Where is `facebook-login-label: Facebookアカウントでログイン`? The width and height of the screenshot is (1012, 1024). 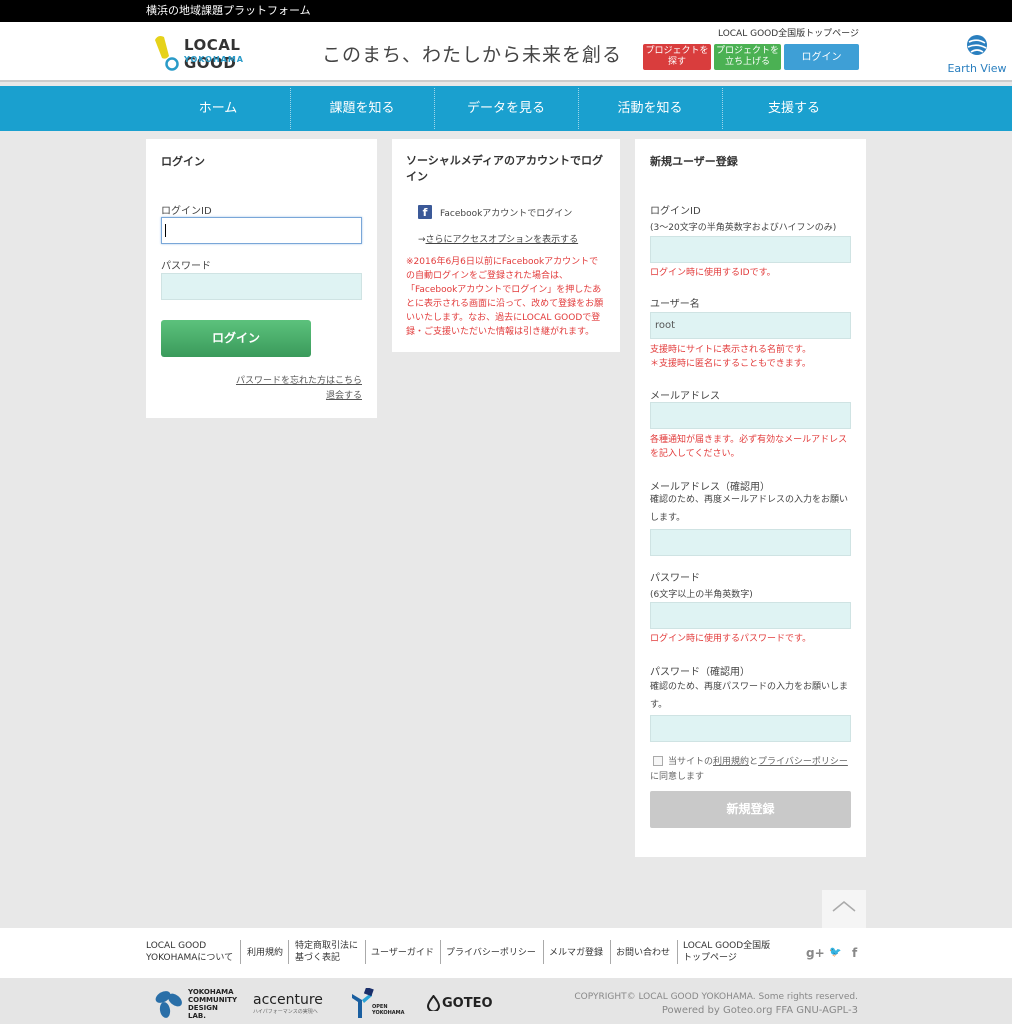 facebook-login-label: Facebookアカウントでログイン is located at coordinates (506, 213).